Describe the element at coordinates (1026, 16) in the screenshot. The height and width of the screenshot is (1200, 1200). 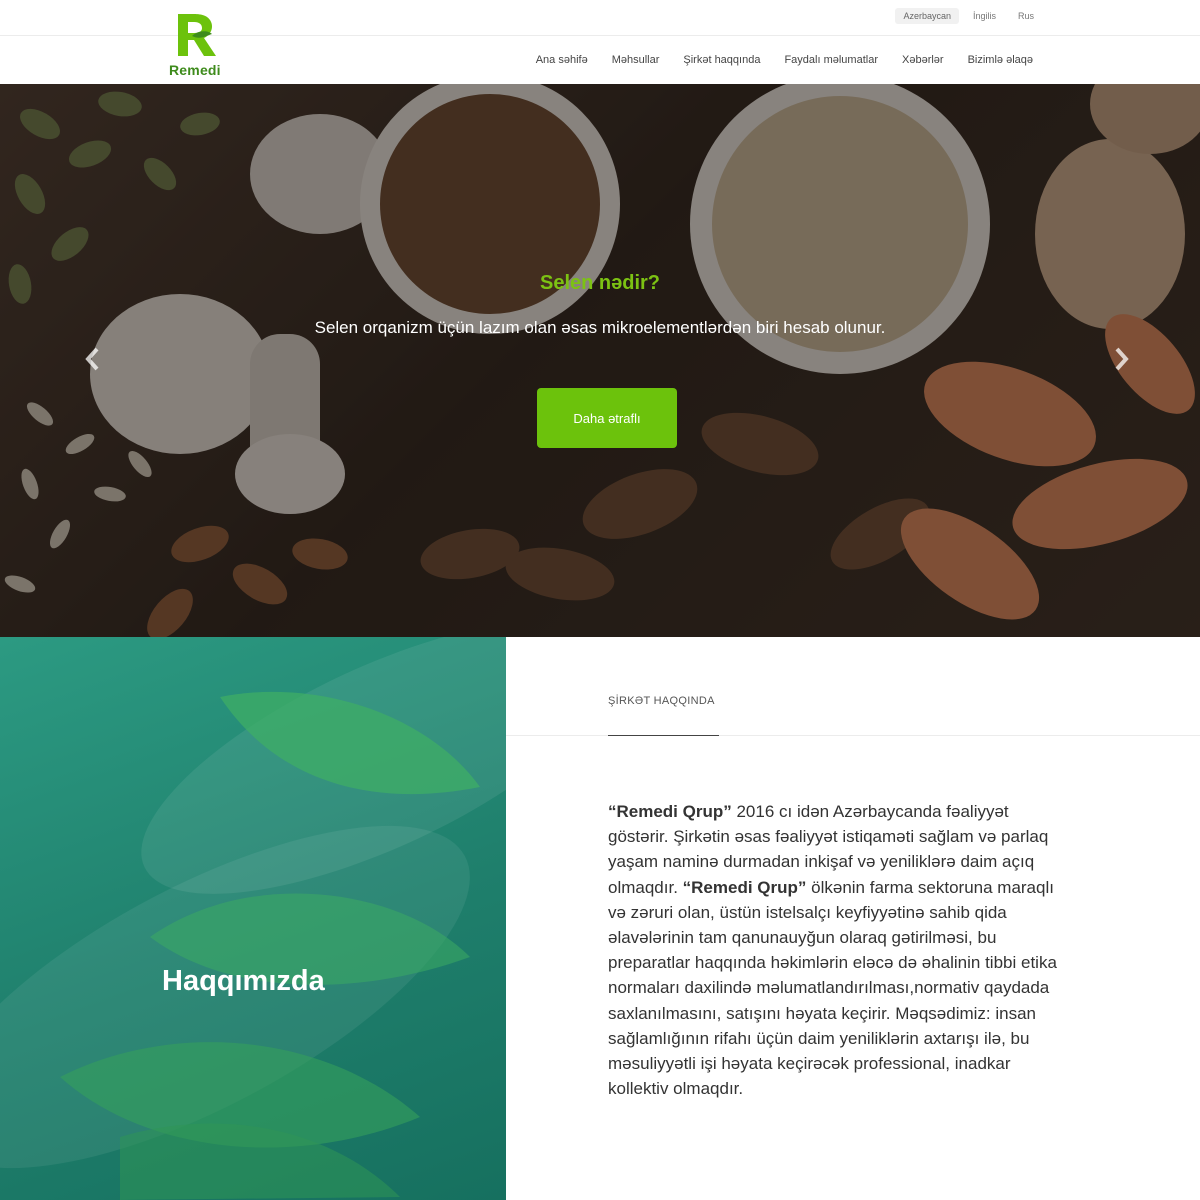
I see `language-russian: Rus` at that location.